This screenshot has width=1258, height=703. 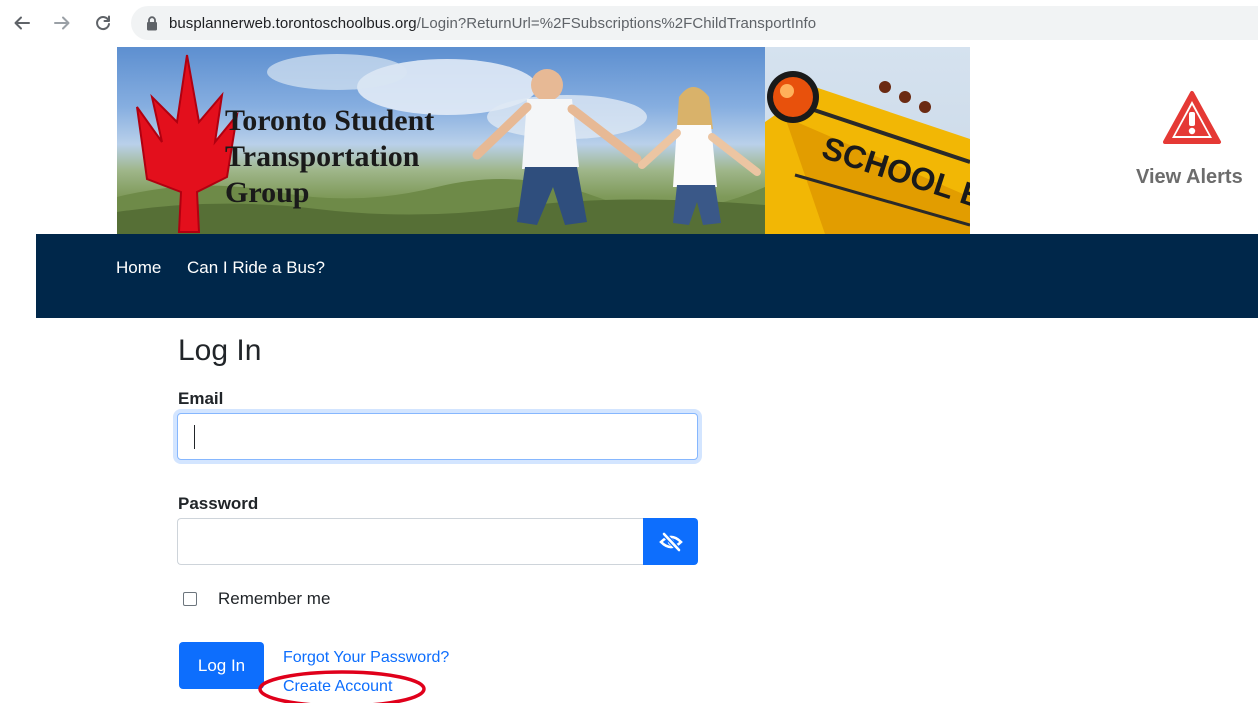 What do you see at coordinates (647, 276) in the screenshot?
I see `main-navbar: Home Can I Ride a Bus?` at bounding box center [647, 276].